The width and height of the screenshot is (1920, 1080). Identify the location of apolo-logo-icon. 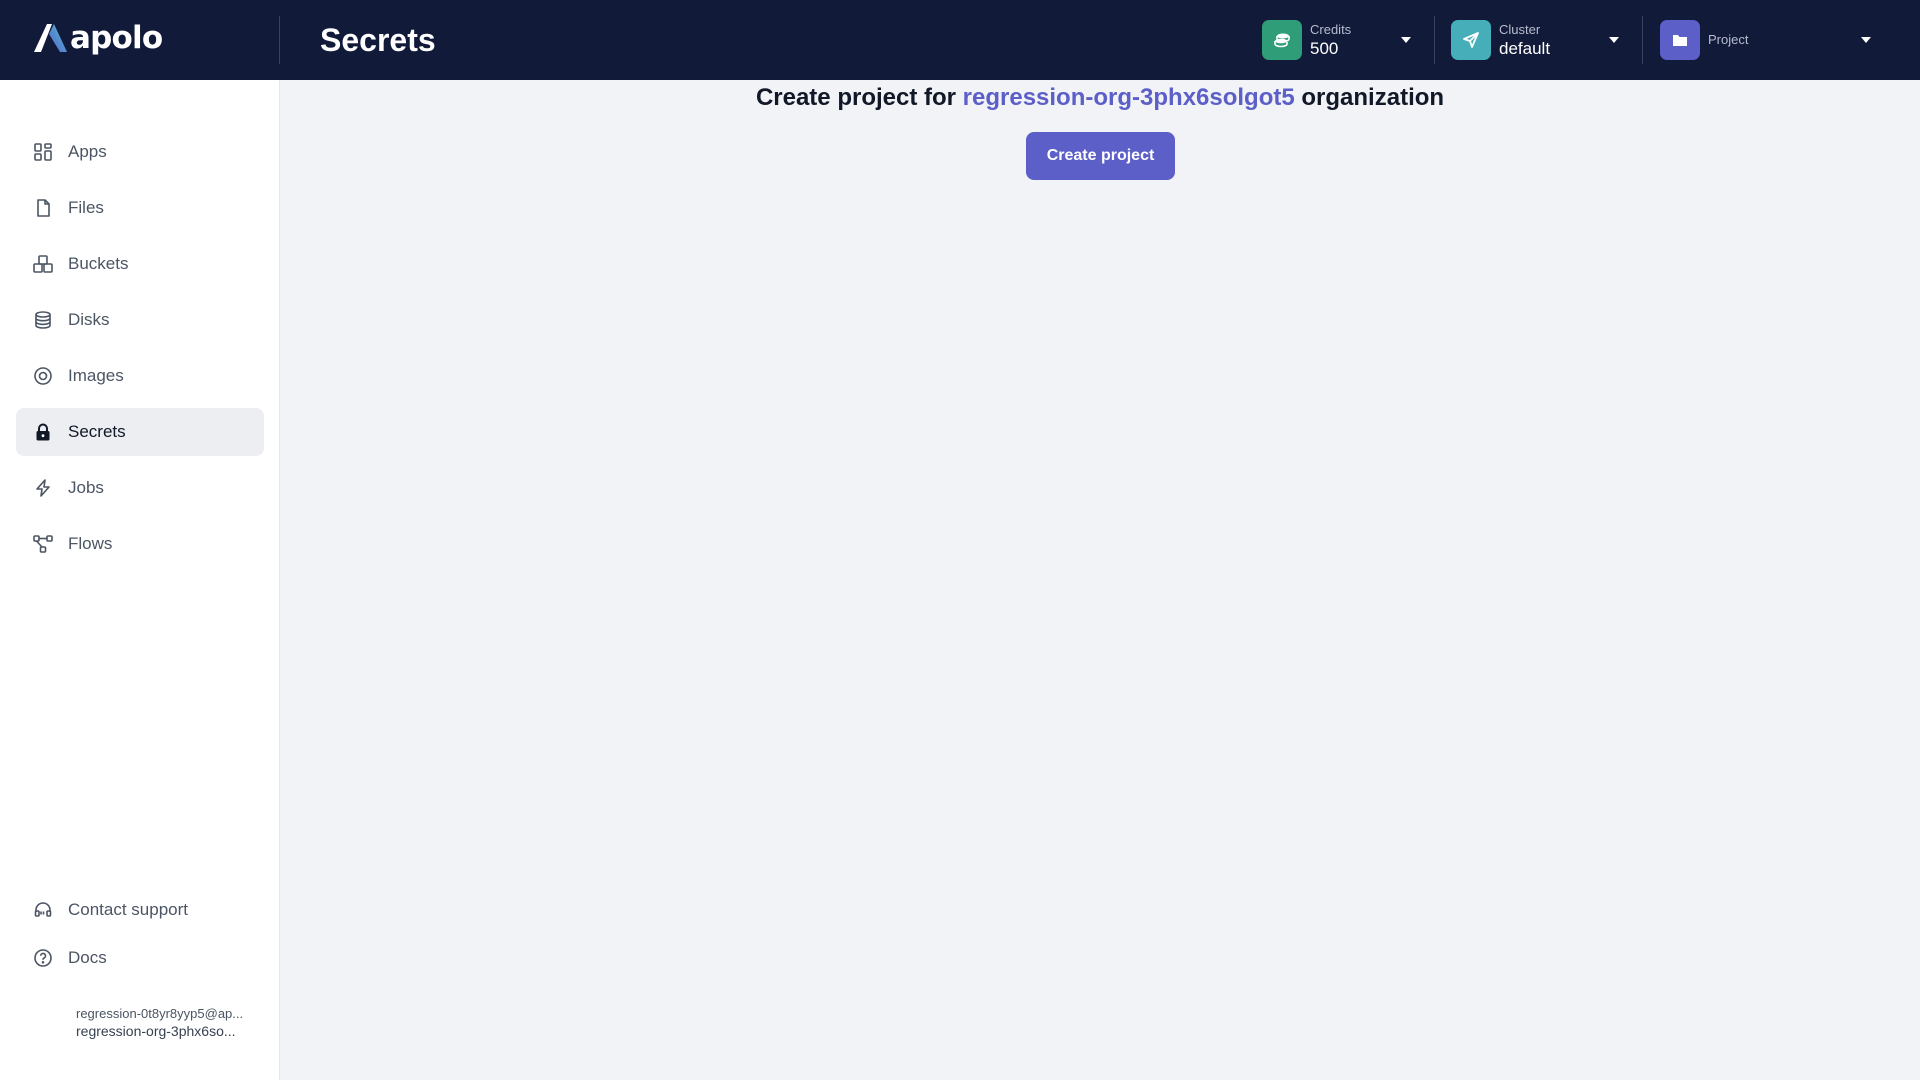
(50, 38).